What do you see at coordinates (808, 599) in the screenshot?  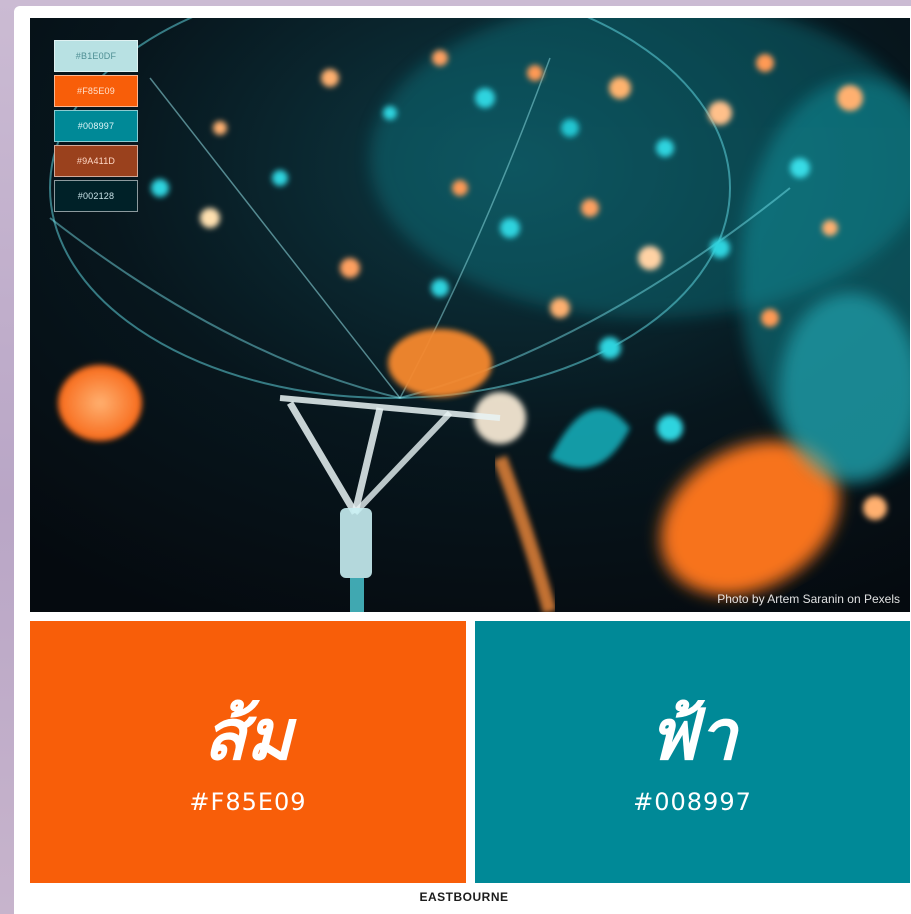 I see `photo-credit: Photo by Artem Saranin on Pexels` at bounding box center [808, 599].